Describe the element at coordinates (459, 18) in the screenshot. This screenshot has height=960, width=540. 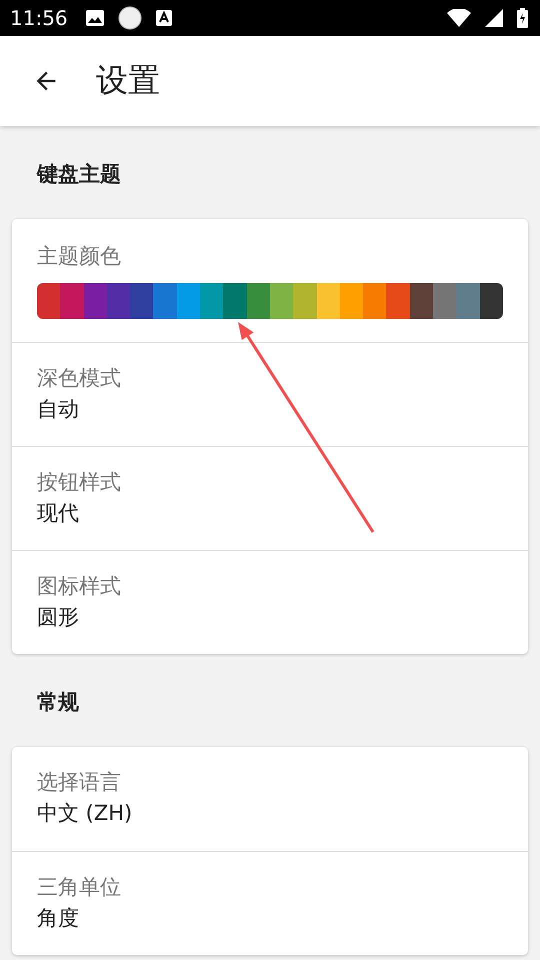
I see `wifi-icon` at that location.